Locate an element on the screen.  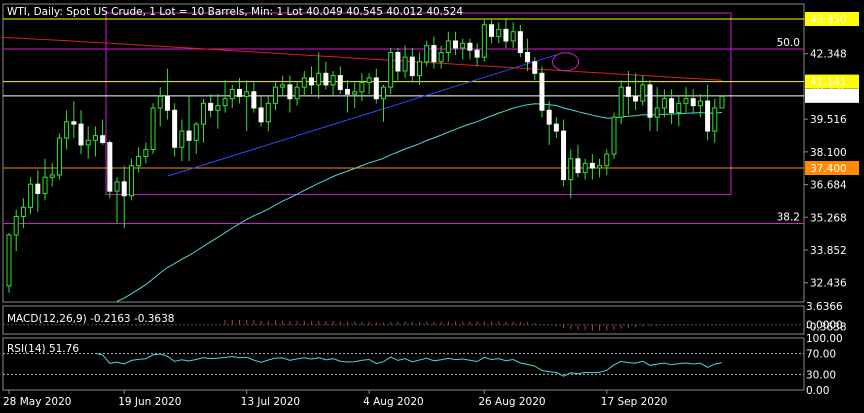
trendline is located at coordinates (362, 115).